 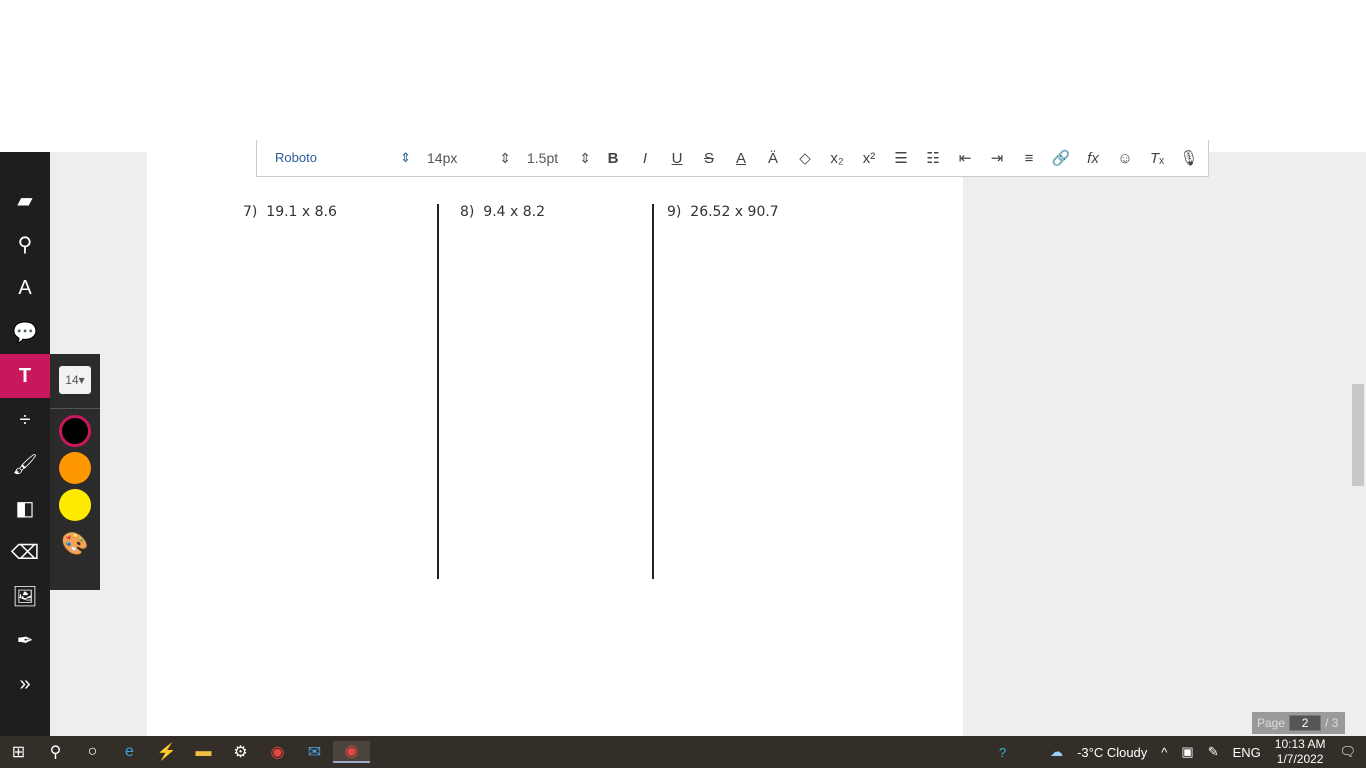 I want to click on color-yellow, so click(x=75, y=505).